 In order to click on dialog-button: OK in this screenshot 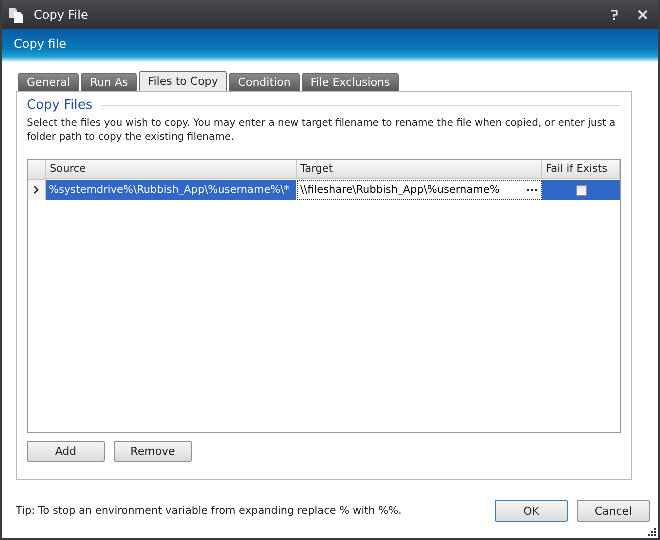, I will do `click(531, 511)`.